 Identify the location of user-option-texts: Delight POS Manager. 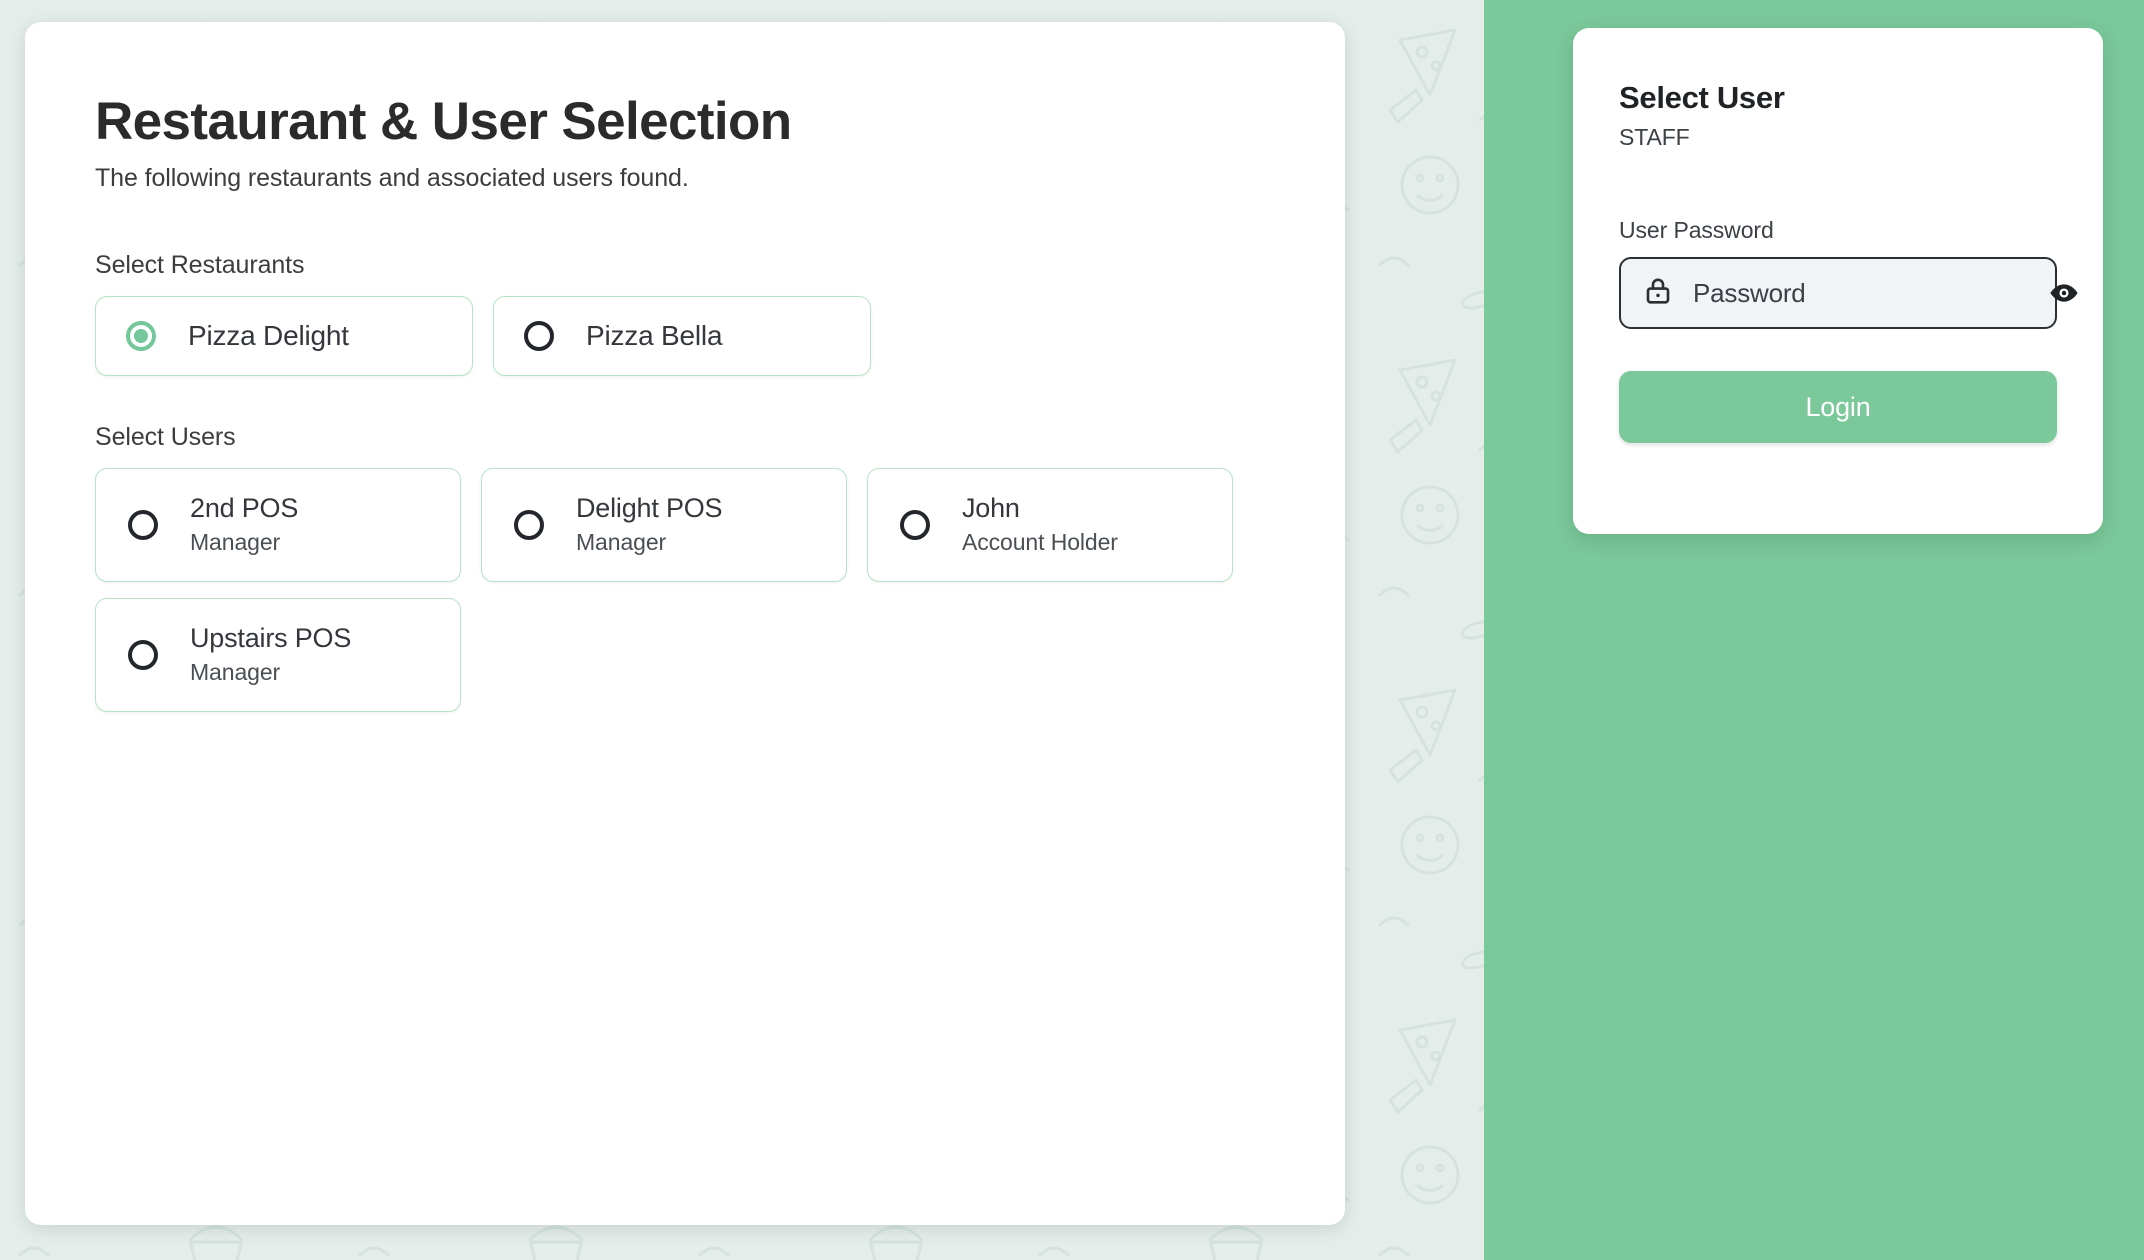
(649, 524).